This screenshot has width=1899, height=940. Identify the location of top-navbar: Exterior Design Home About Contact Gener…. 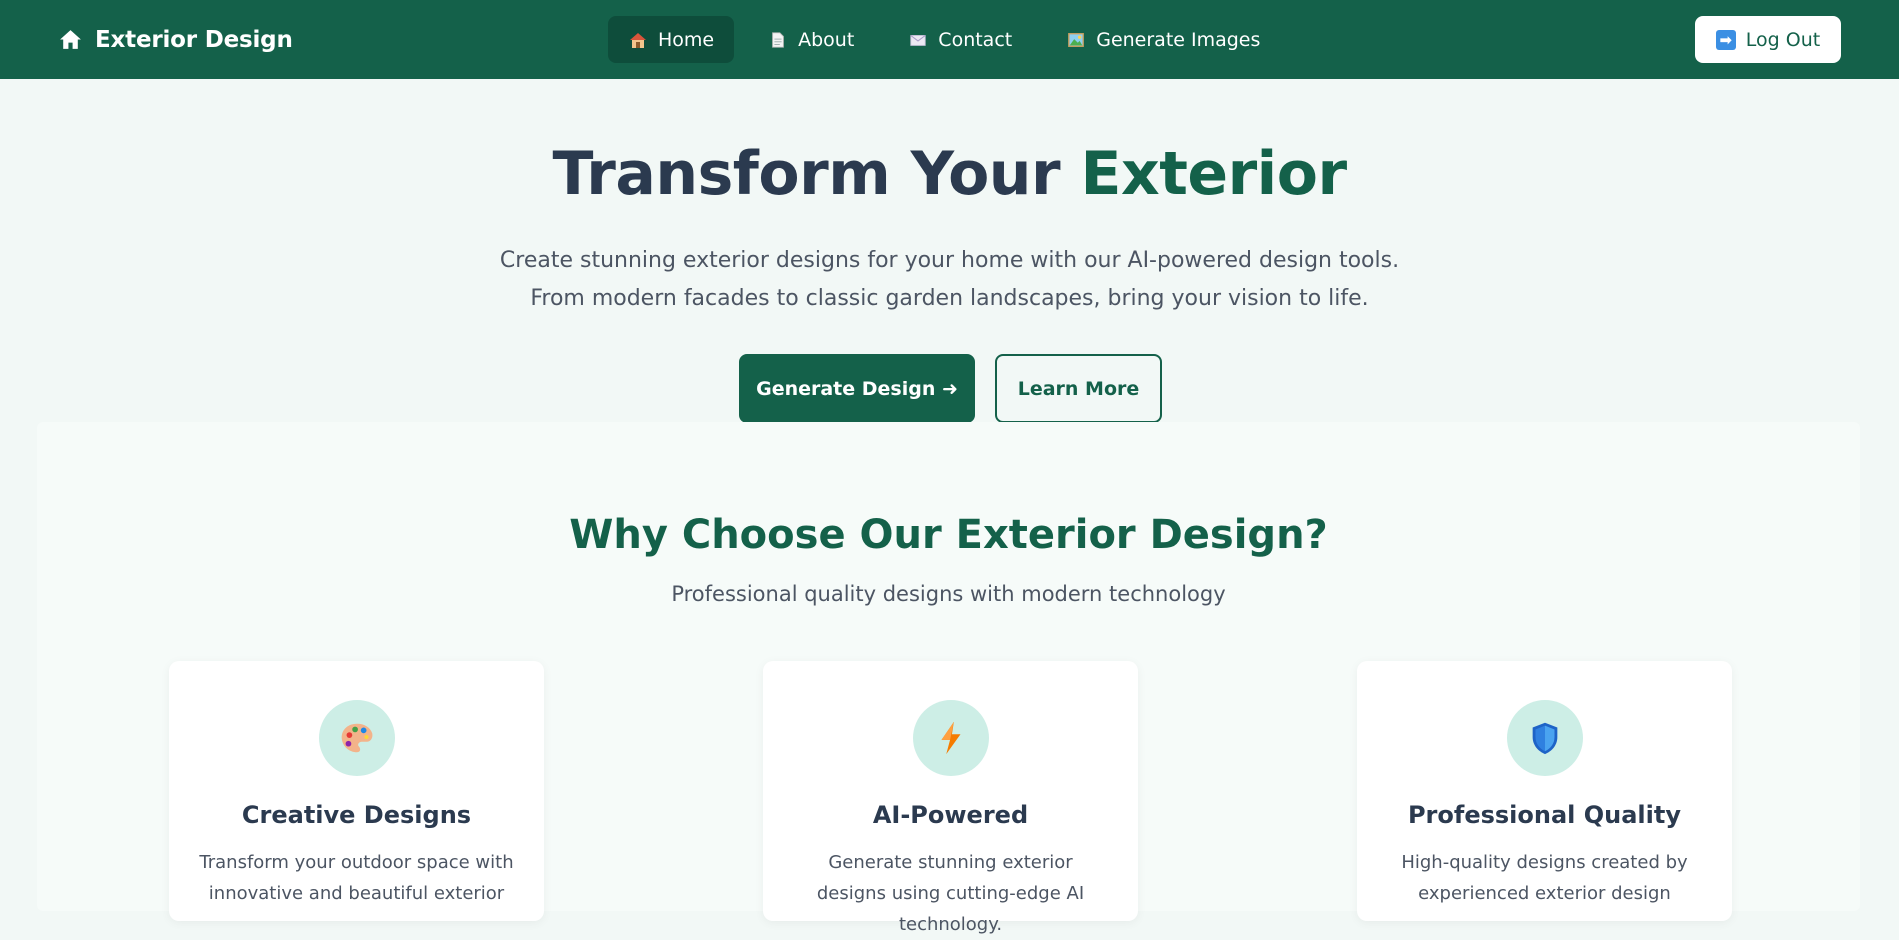
(949, 39).